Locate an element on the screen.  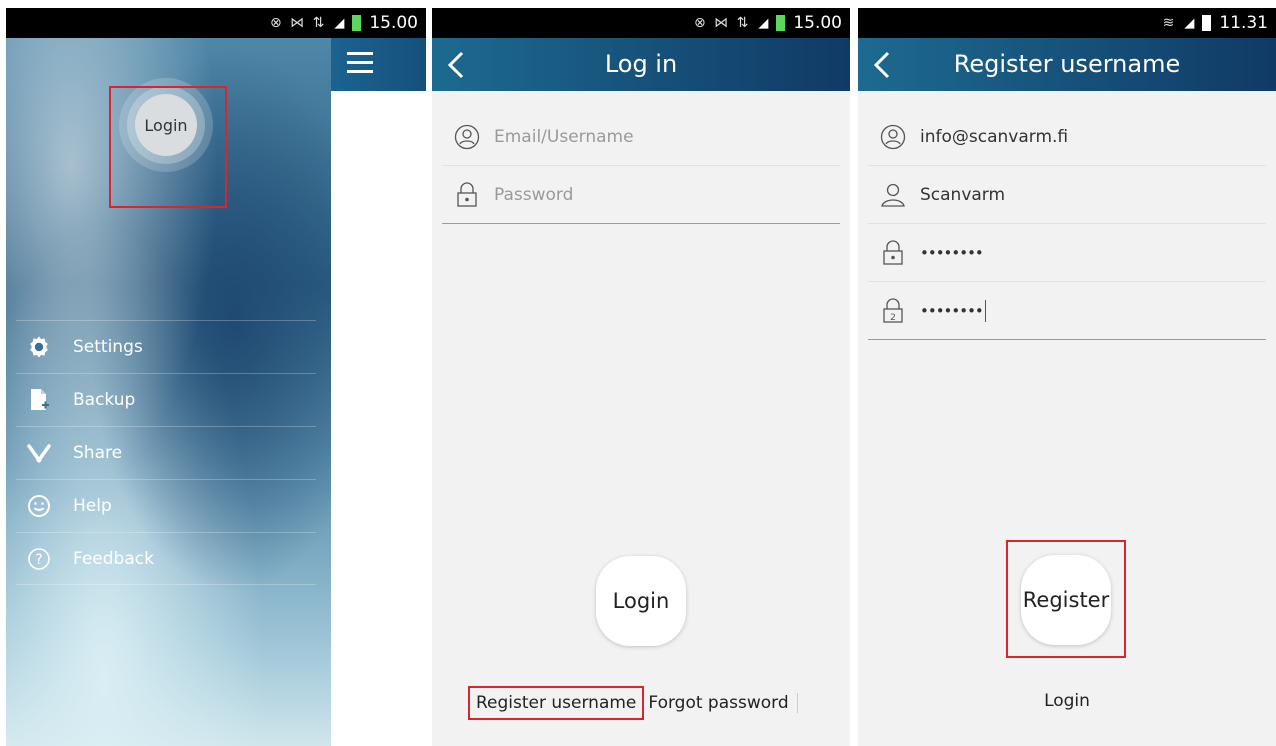
hamburger-menu-icon is located at coordinates (360, 63).